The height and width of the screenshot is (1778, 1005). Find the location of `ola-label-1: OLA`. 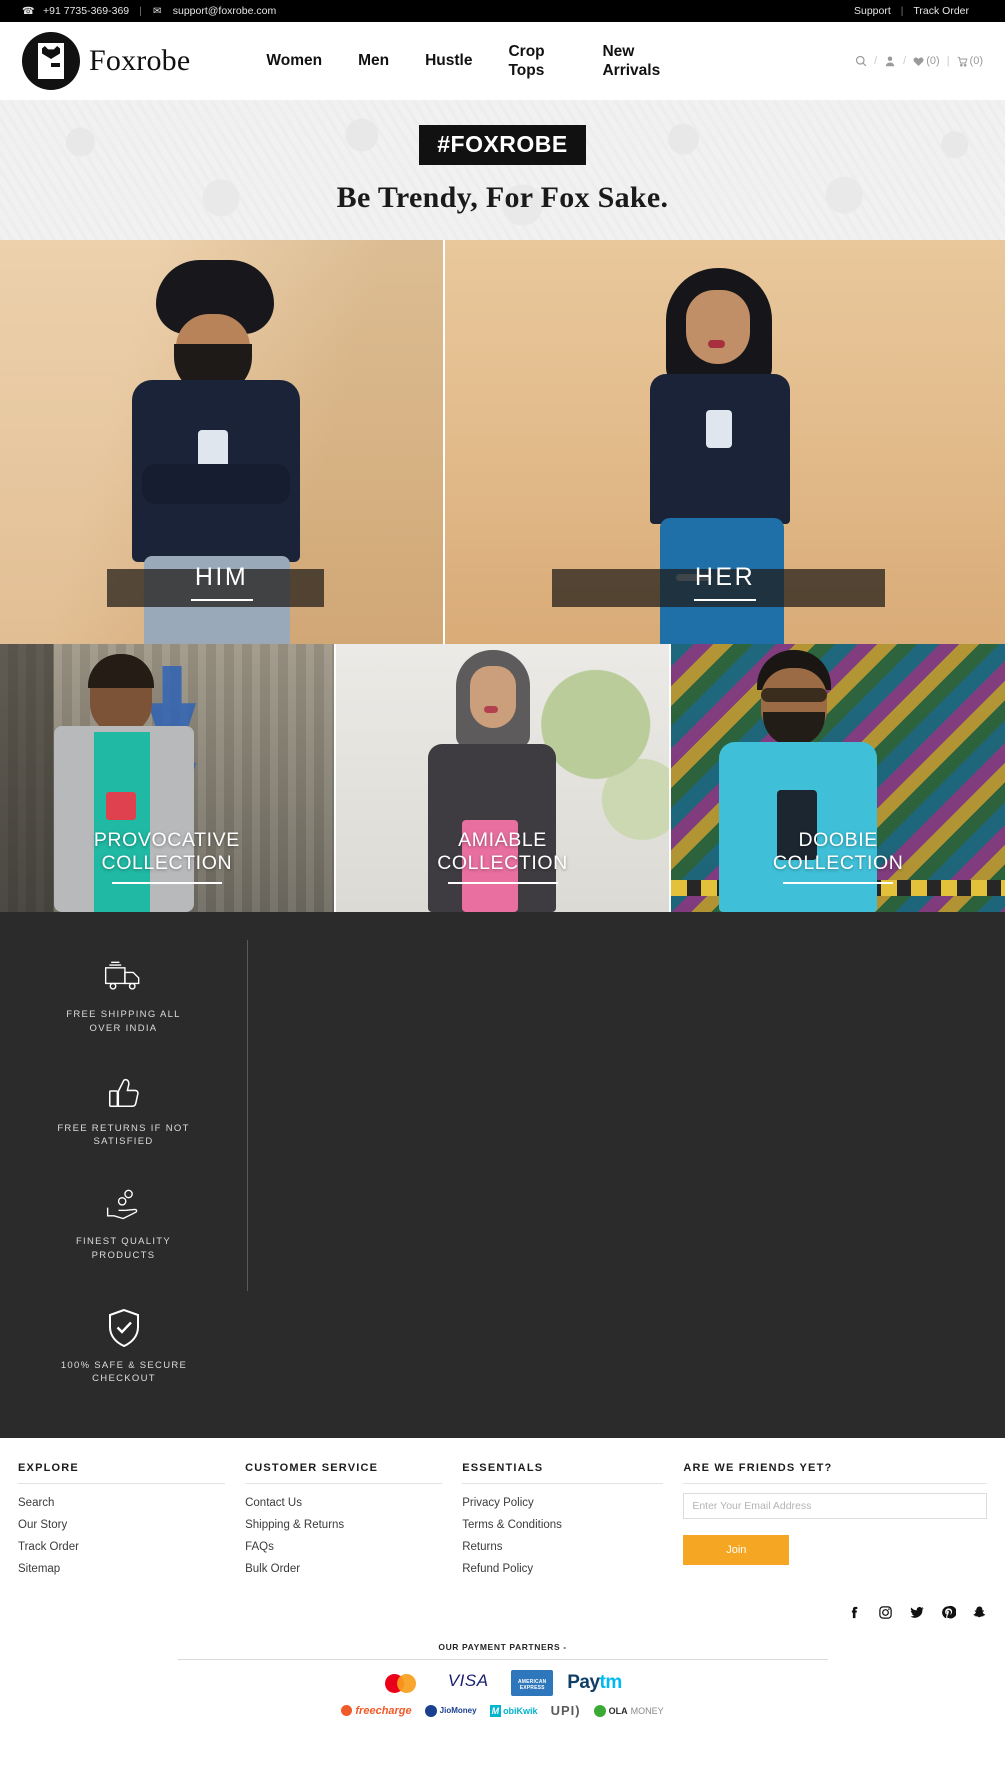

ola-label-1: OLA is located at coordinates (618, 1710).